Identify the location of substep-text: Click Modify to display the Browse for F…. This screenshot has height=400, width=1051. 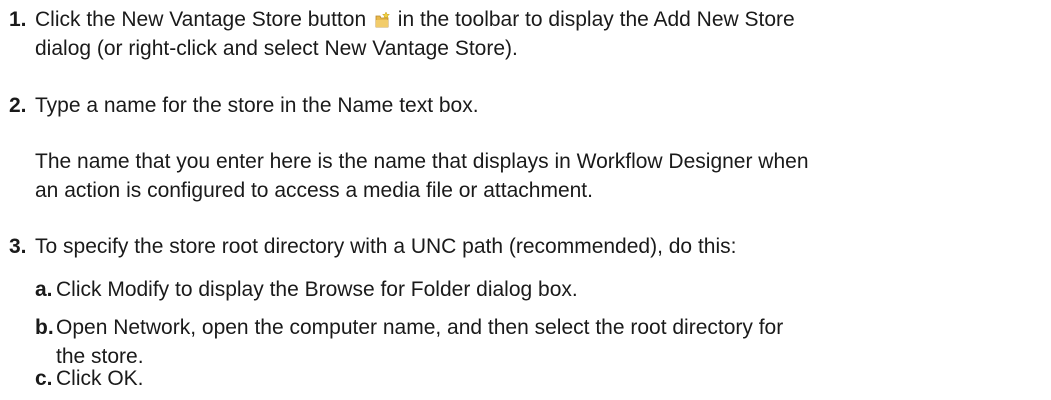
(546, 289).